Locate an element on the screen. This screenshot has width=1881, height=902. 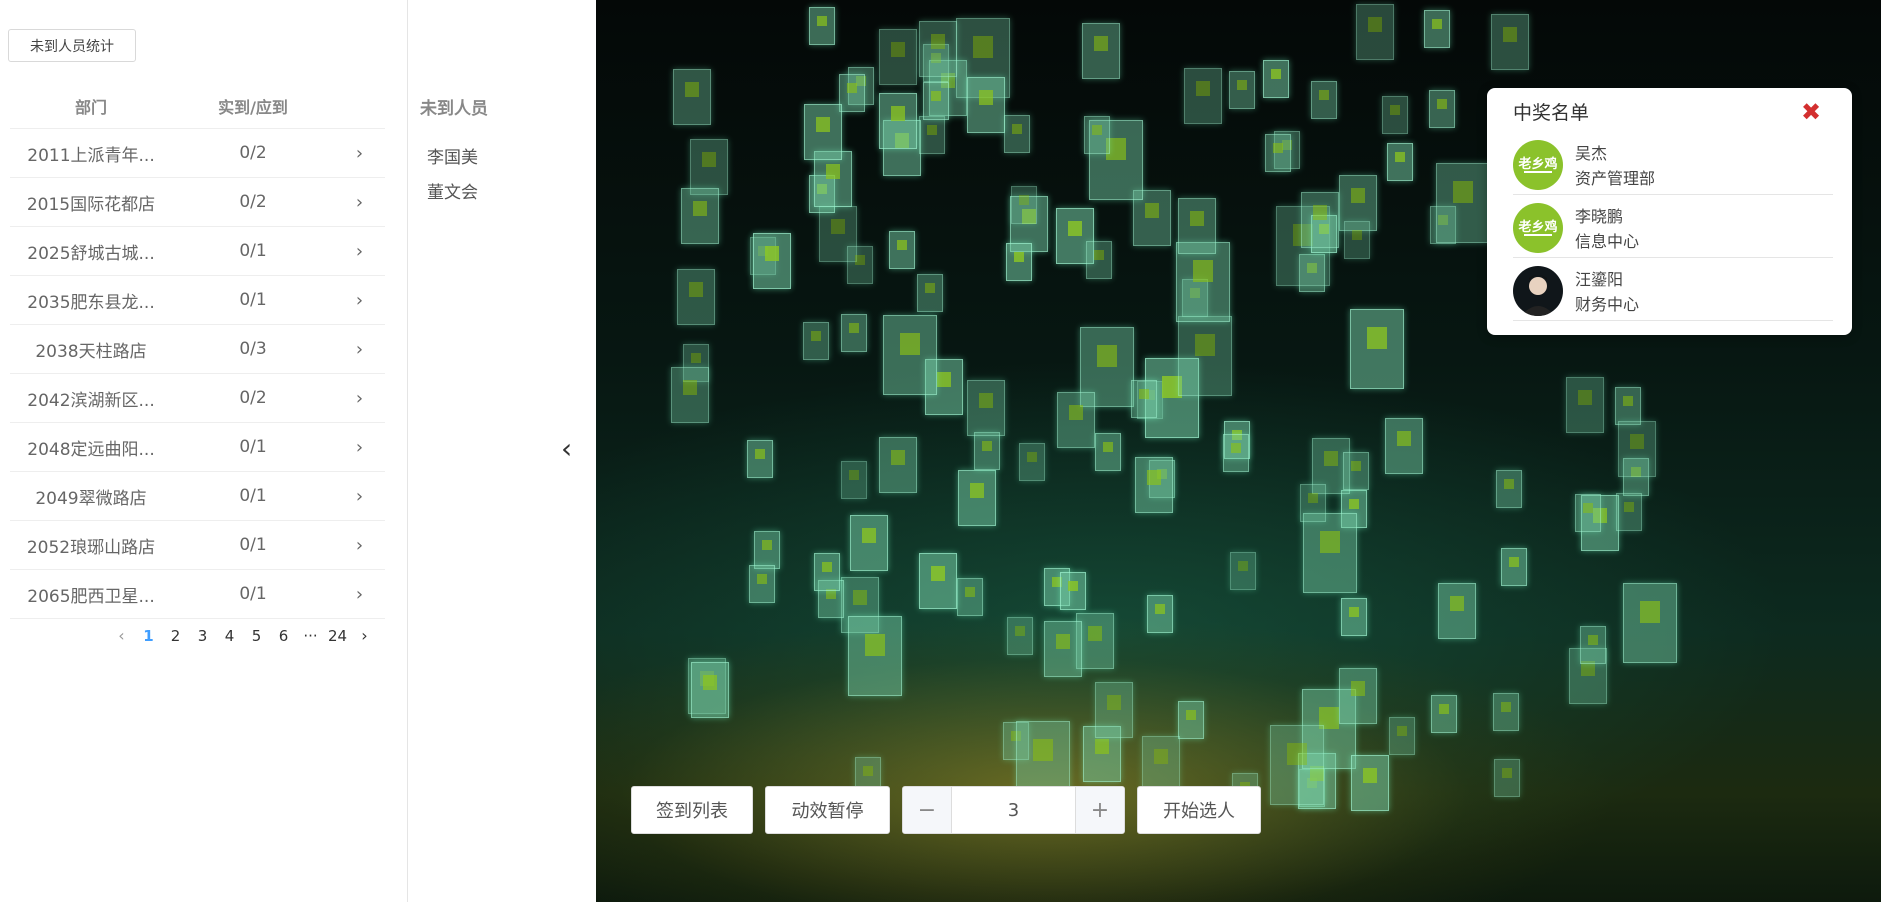
table-row: 2025舒城古城... 0/1 › is located at coordinates (197, 251).